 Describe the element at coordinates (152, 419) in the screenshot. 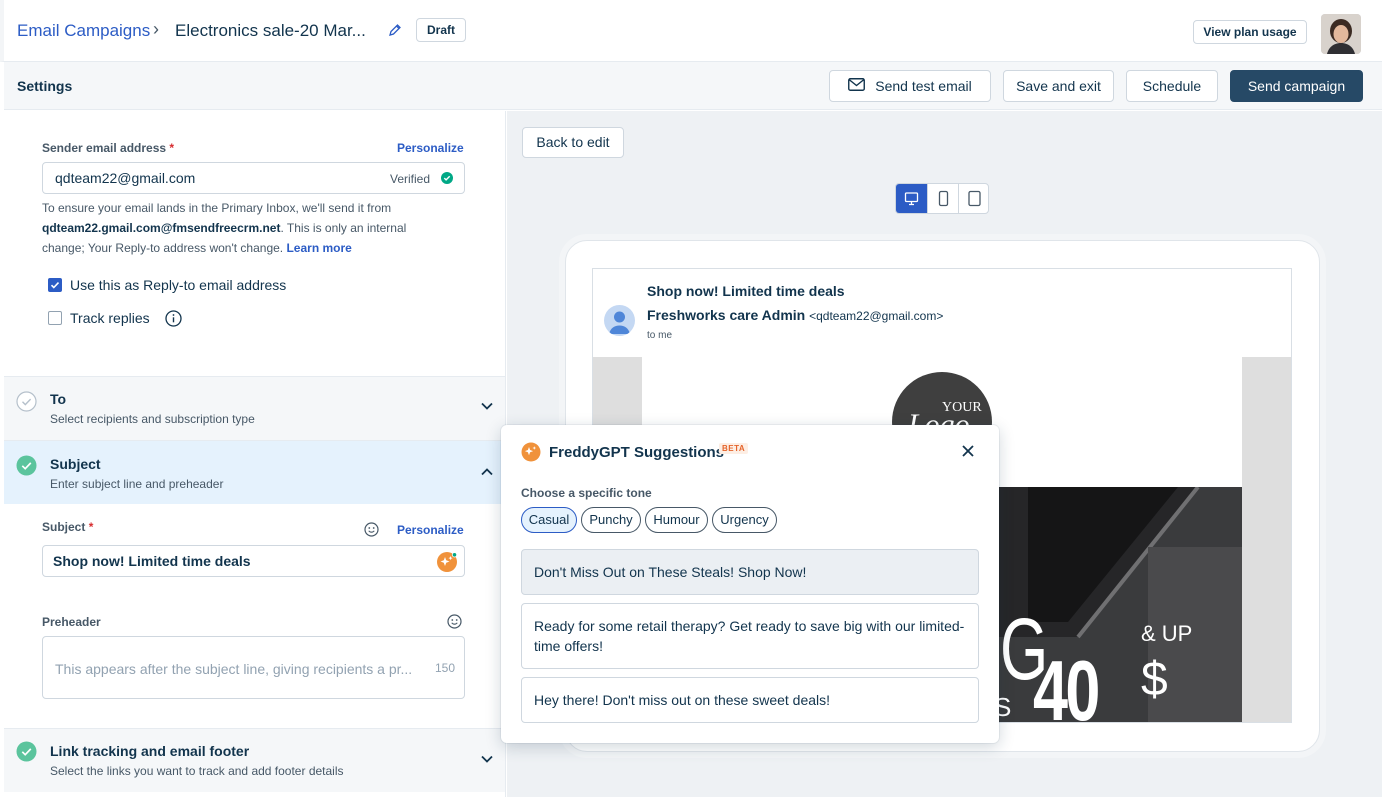

I see `to-desc: Select recipients and subscription type` at that location.